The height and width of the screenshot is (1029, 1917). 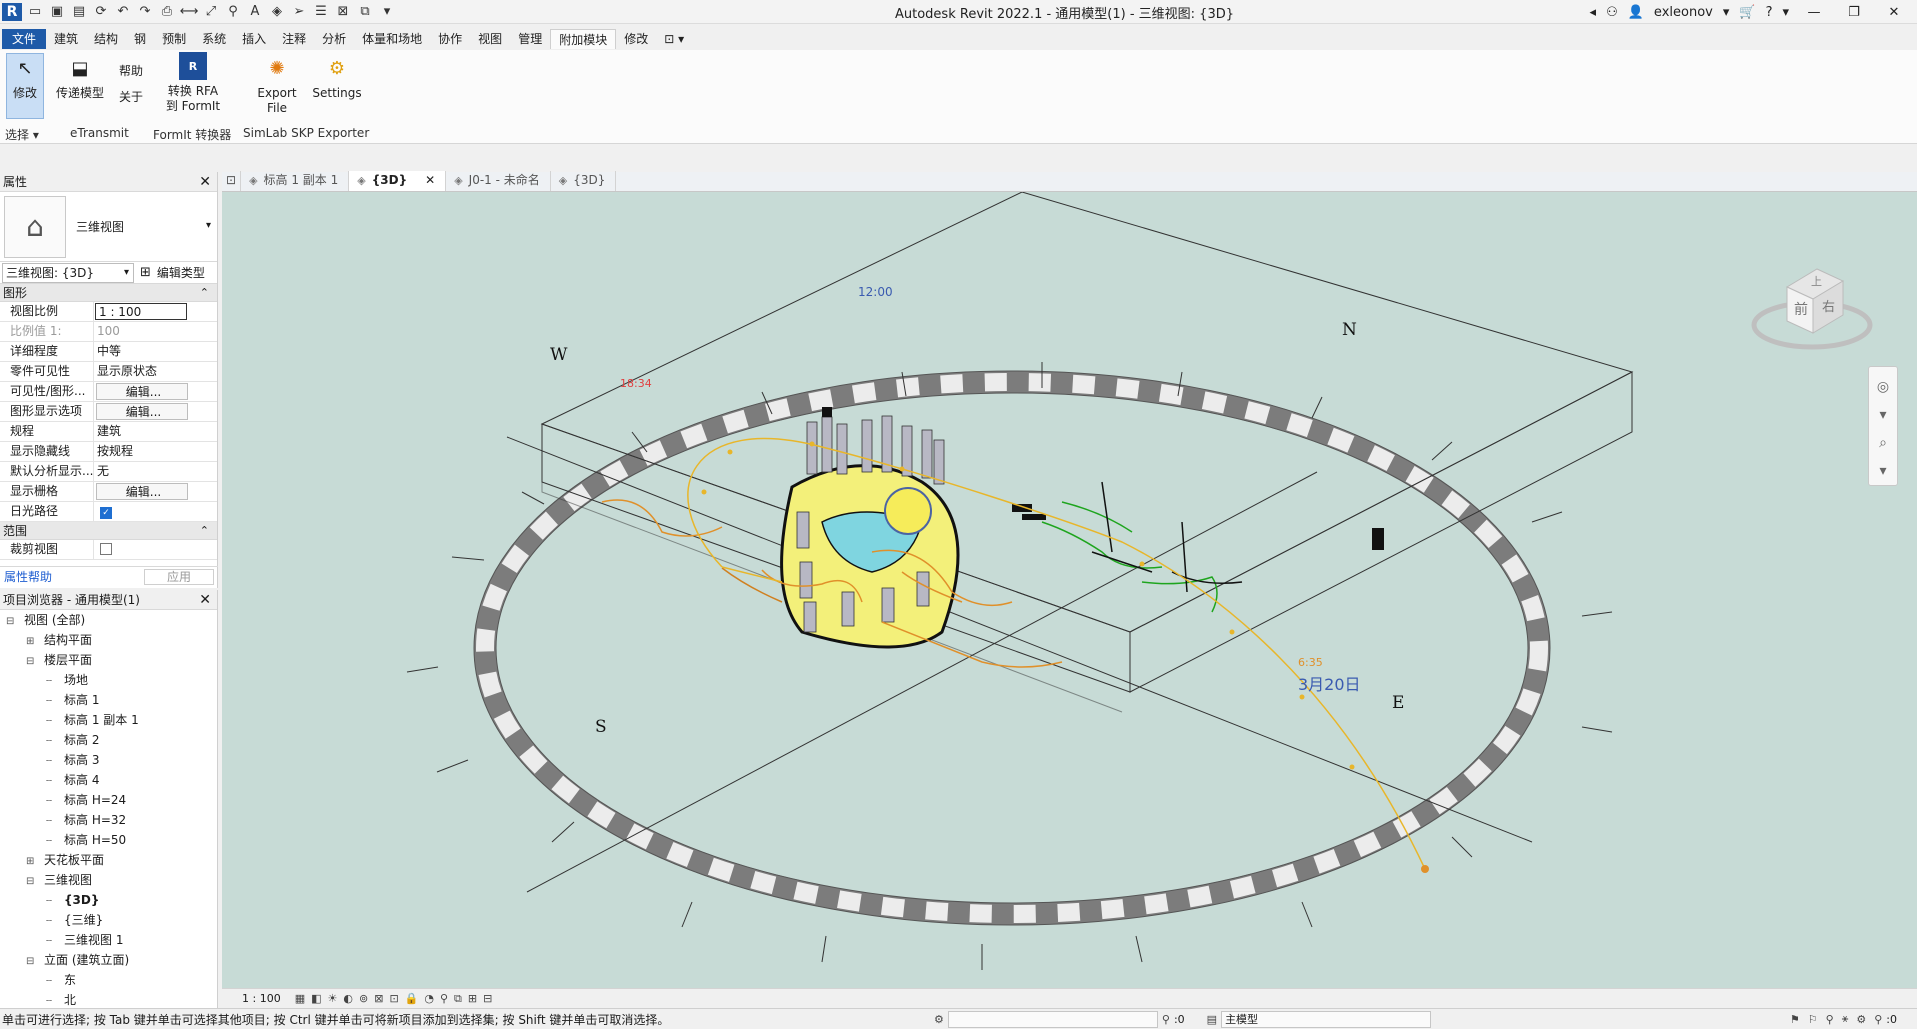 What do you see at coordinates (174, 39) in the screenshot?
I see `ribbon-tab: 预制` at bounding box center [174, 39].